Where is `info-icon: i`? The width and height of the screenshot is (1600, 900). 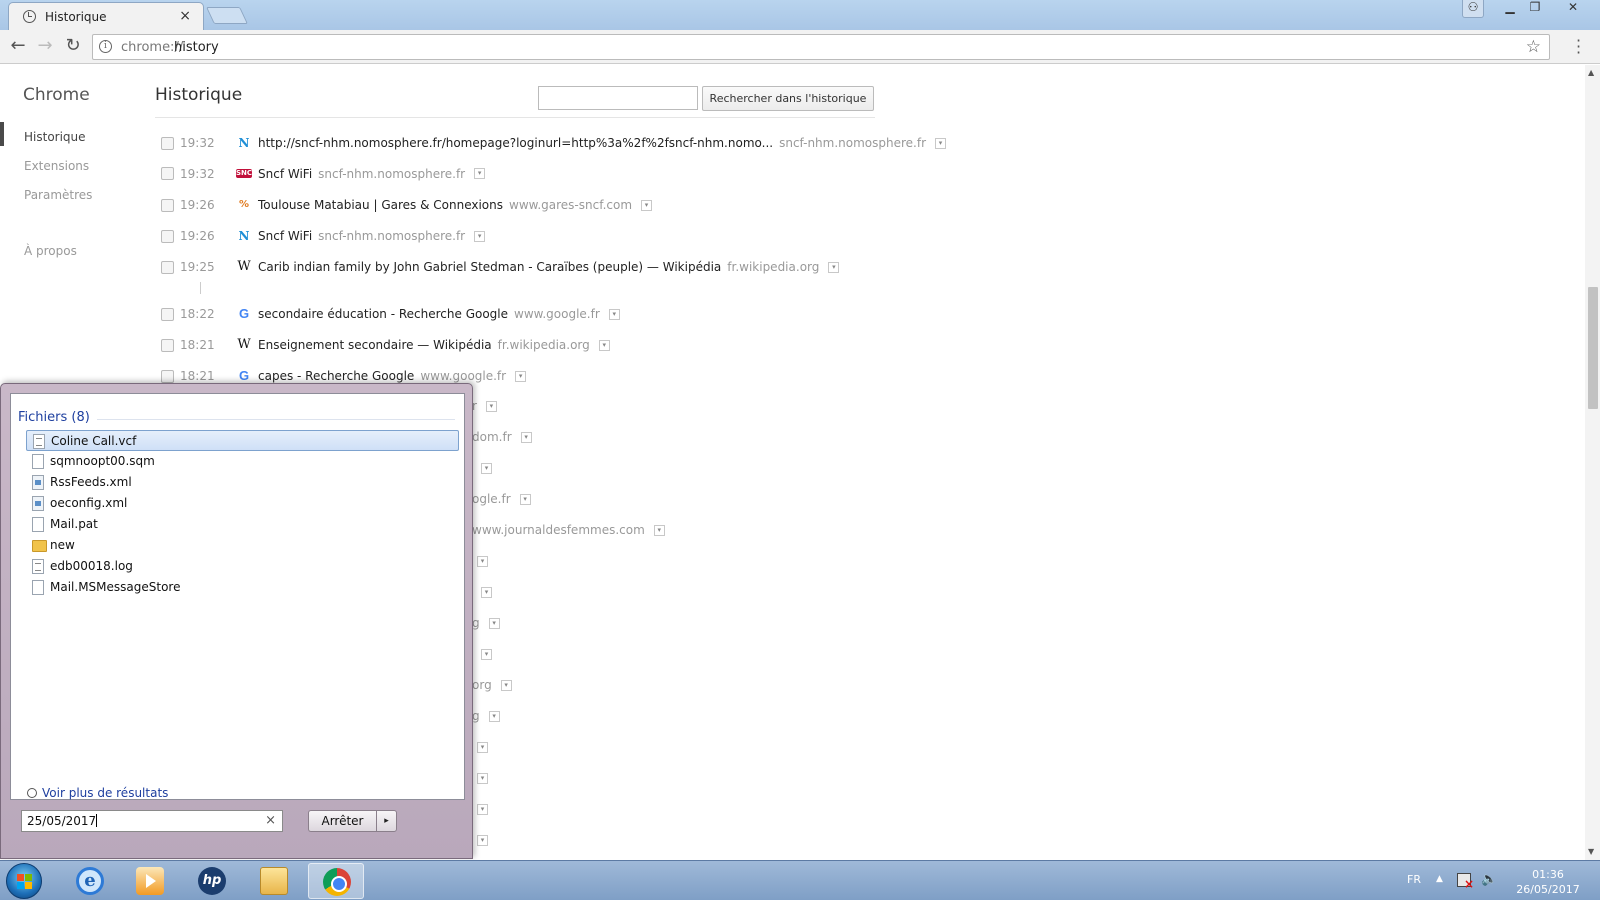
info-icon: i is located at coordinates (105, 46).